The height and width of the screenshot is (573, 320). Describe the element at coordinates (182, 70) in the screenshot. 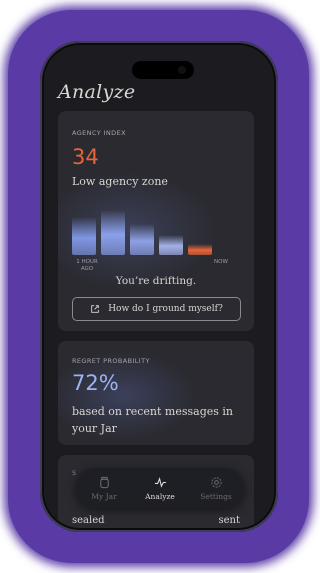

I see `camera-icon` at that location.